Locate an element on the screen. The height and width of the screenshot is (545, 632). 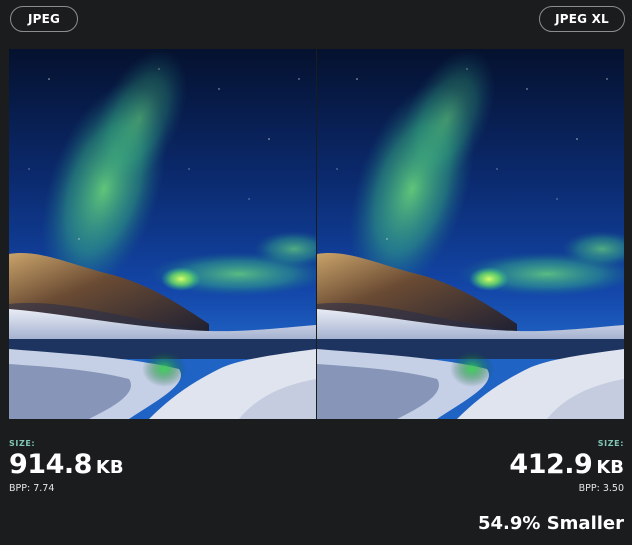
savings-summary: 54.9% Smaller is located at coordinates (550, 523).